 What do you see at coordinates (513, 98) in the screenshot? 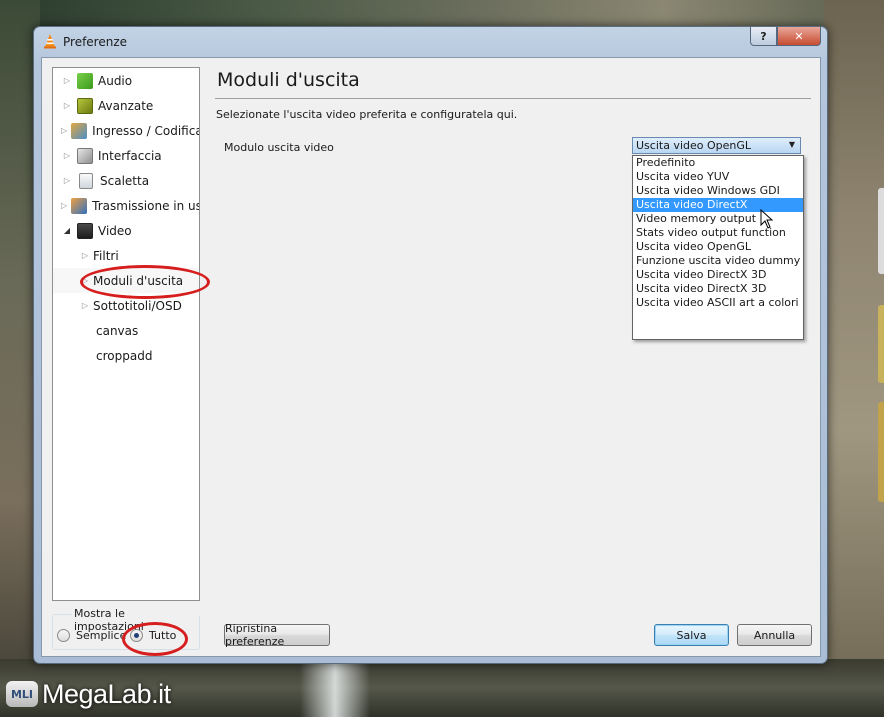
I see `title-divider` at bounding box center [513, 98].